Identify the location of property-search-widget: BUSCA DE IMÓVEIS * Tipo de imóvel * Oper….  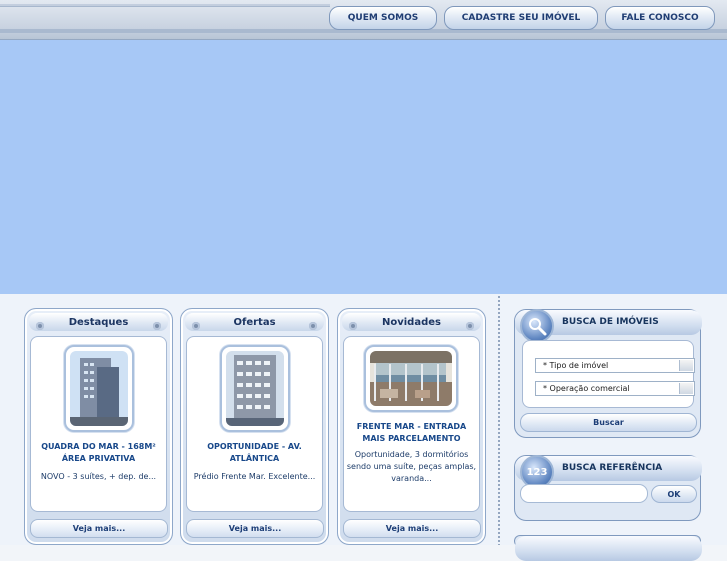
(608, 373).